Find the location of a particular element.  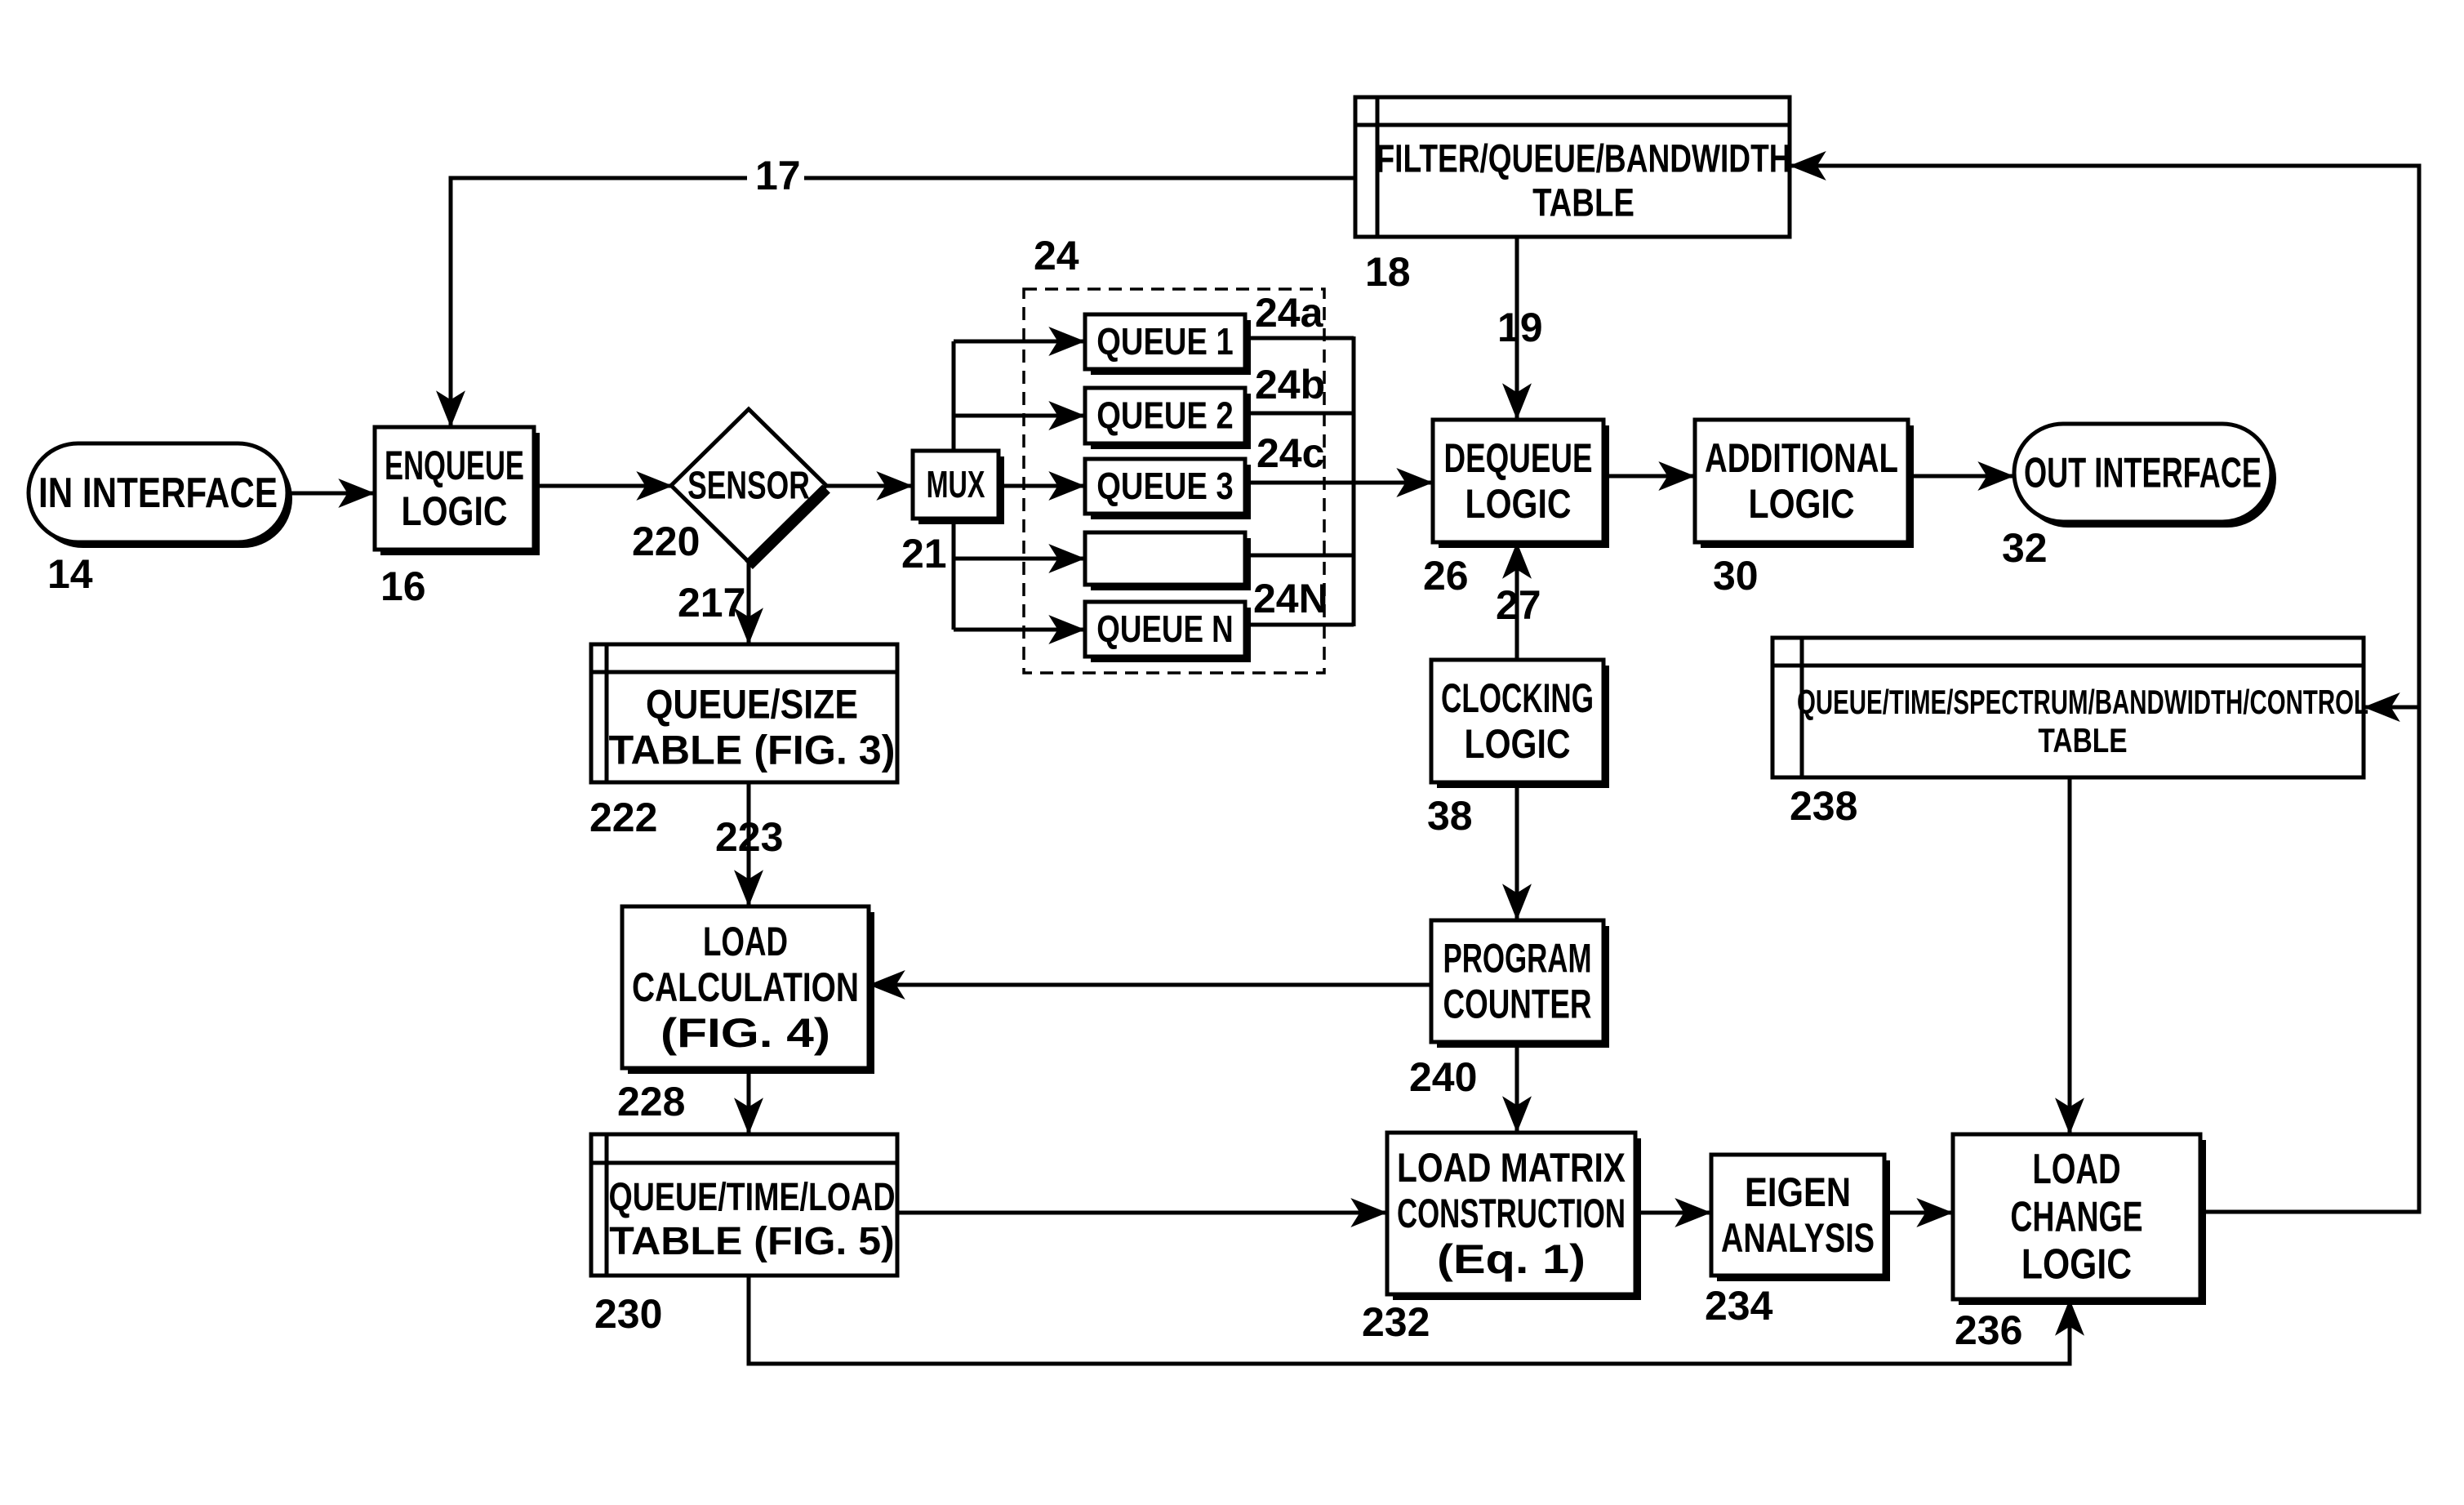

load-calculation-label-line-3: (FIG. 4) is located at coordinates (745, 1033).